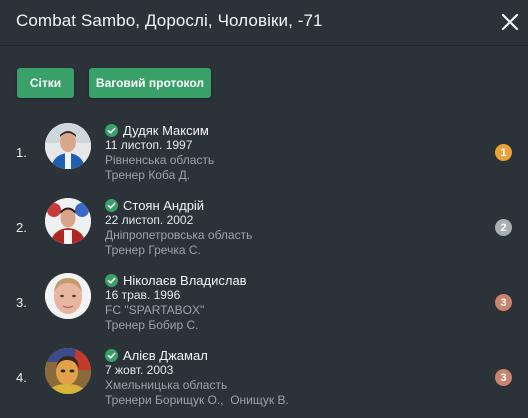  What do you see at coordinates (166, 130) in the screenshot?
I see `athlete-name: Дудяк Максим` at bounding box center [166, 130].